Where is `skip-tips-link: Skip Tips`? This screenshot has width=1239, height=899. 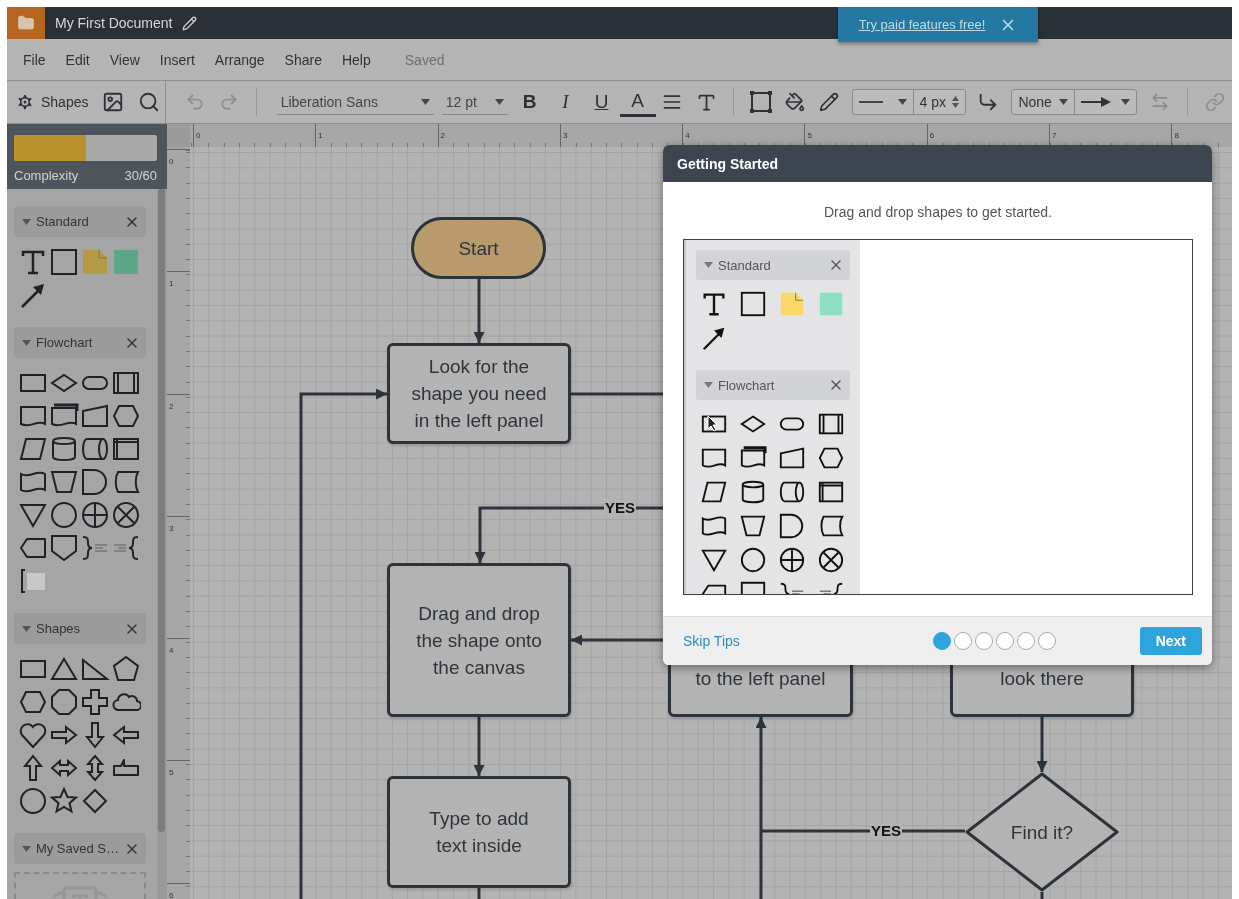
skip-tips-link: Skip Tips is located at coordinates (711, 641).